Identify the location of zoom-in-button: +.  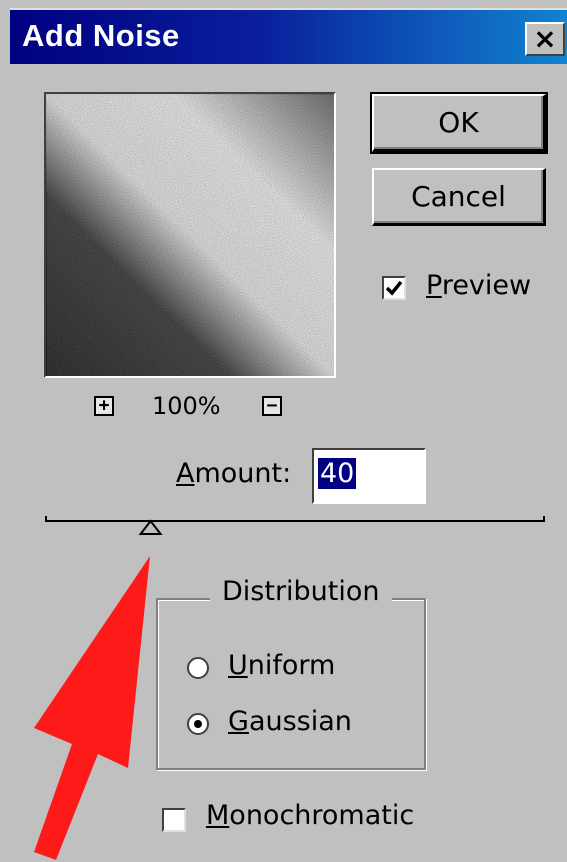
(104, 406).